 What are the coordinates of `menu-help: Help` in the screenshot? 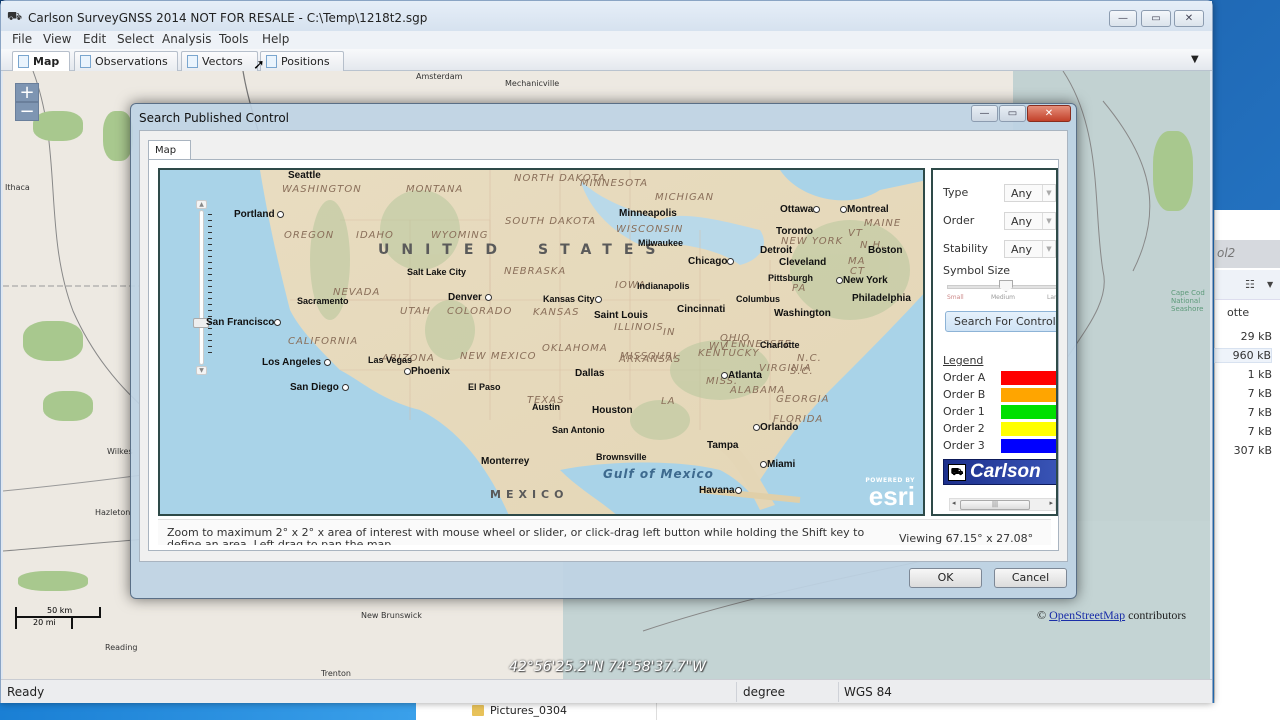 It's located at (275, 39).